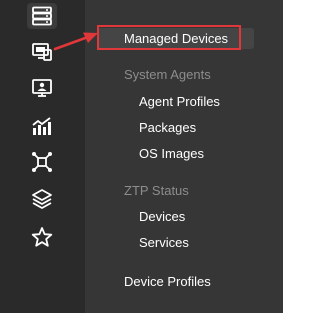 The width and height of the screenshot is (320, 313). What do you see at coordinates (162, 216) in the screenshot?
I see `menu-item-devices: Devices` at bounding box center [162, 216].